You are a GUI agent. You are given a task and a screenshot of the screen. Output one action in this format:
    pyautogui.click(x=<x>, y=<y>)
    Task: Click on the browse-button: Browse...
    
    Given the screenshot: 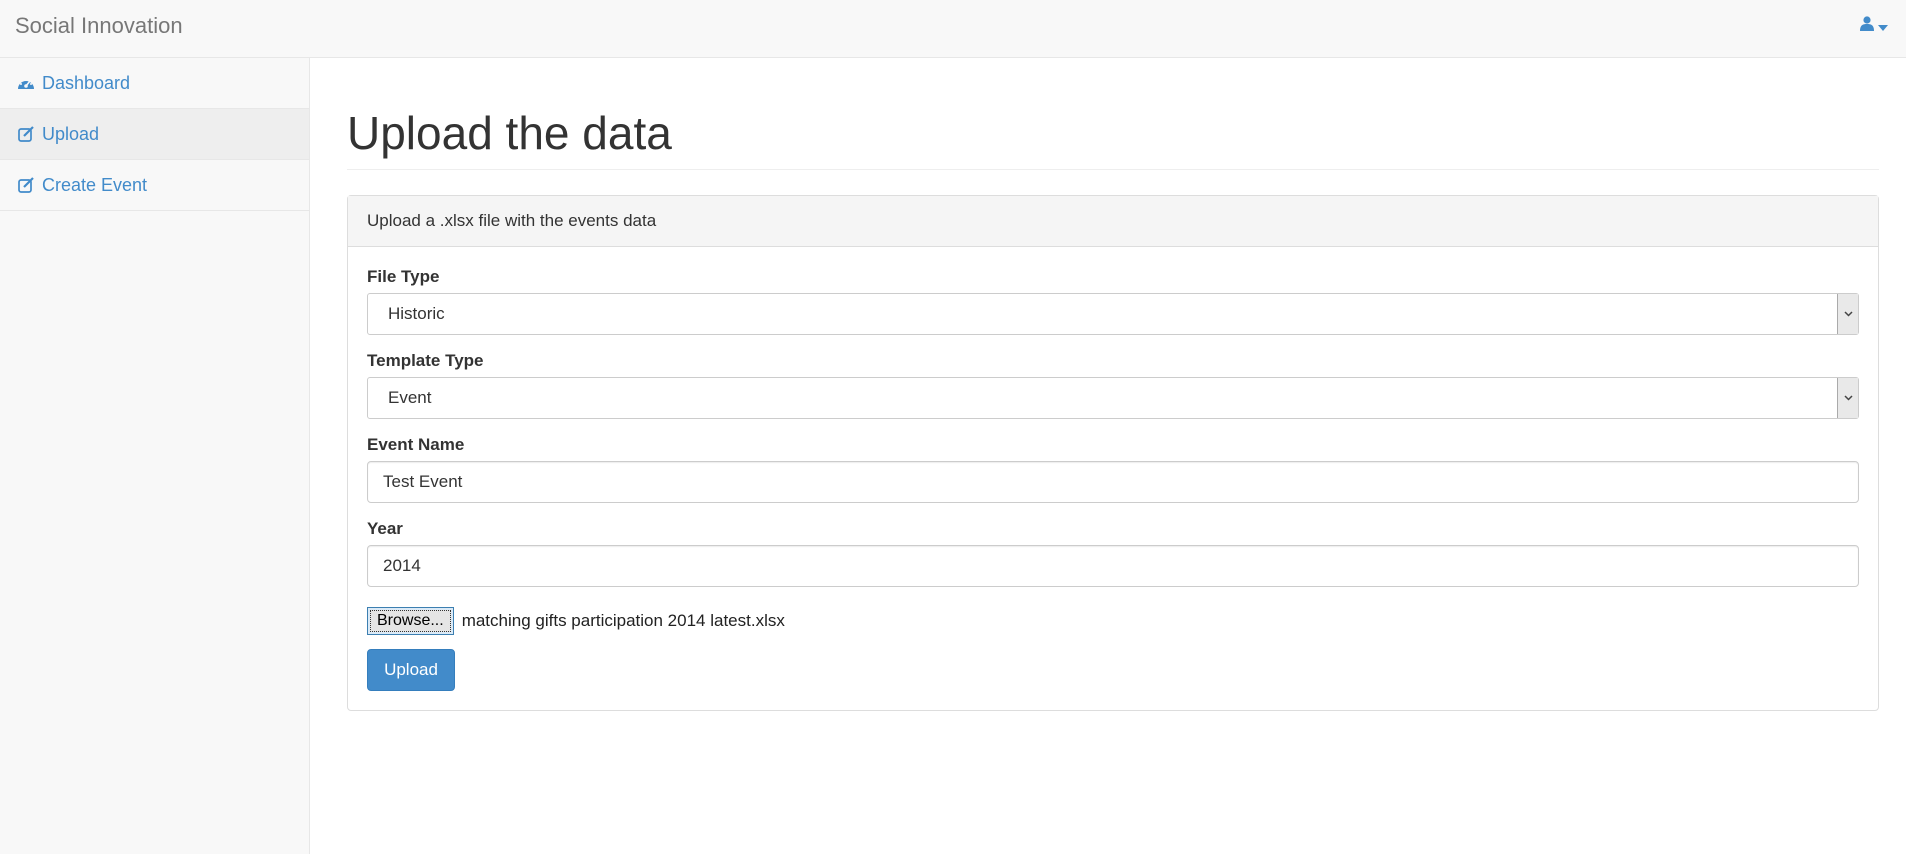 What is the action you would take?
    pyautogui.click(x=410, y=620)
    